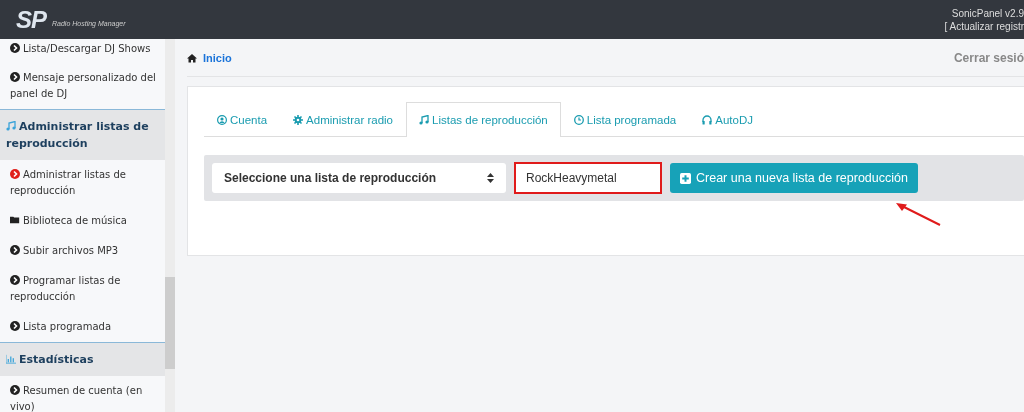 Image resolution: width=1024 pixels, height=412 pixels. Describe the element at coordinates (82, 289) in the screenshot. I see `sidebar-item: Programar listas de reproducción` at that location.